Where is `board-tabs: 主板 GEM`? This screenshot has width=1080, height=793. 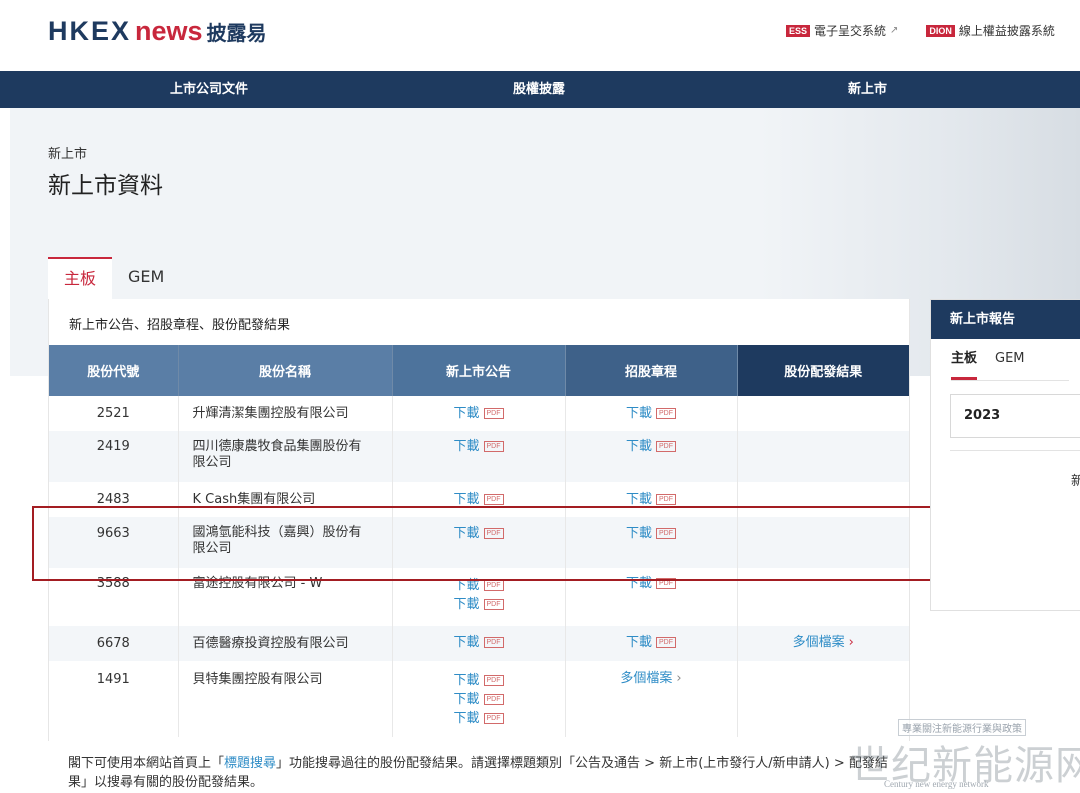
board-tabs: 主板 GEM is located at coordinates (114, 278).